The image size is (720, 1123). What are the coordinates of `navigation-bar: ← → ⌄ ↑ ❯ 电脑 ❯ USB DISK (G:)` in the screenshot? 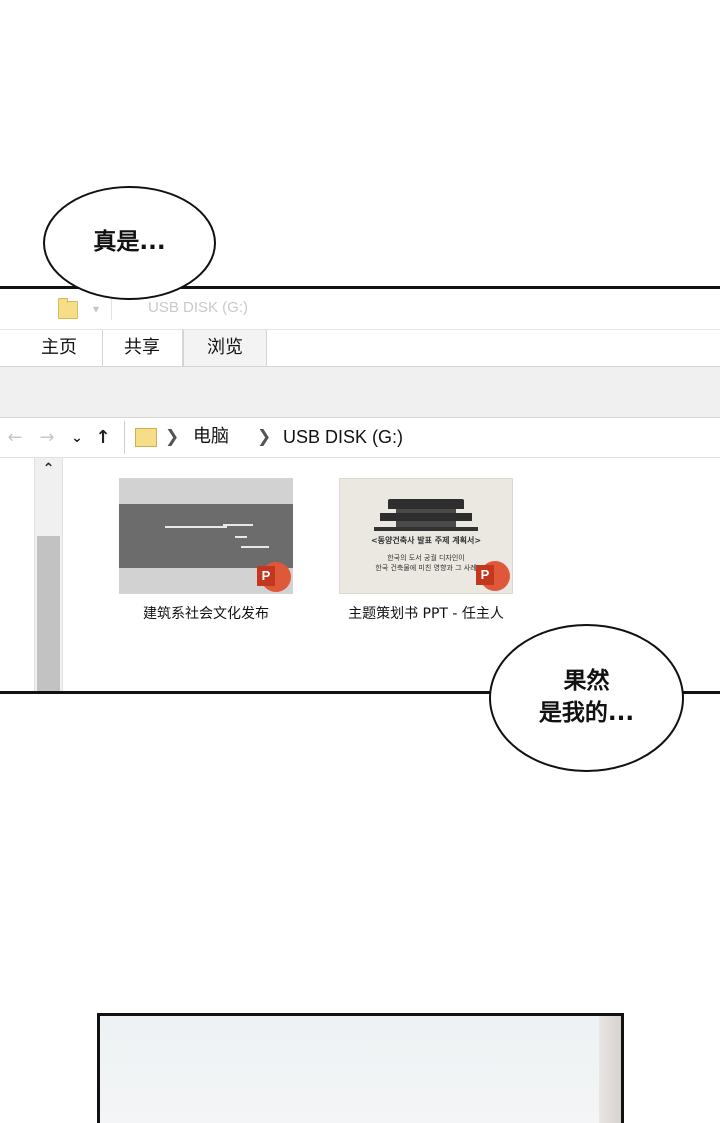 It's located at (360, 438).